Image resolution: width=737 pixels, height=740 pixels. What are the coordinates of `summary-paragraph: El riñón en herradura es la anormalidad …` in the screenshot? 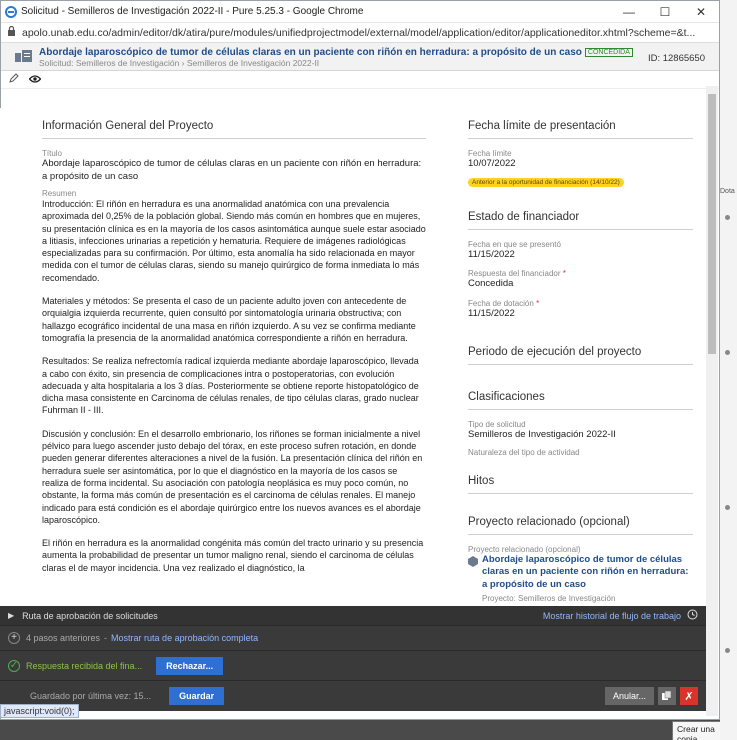 It's located at (233, 555).